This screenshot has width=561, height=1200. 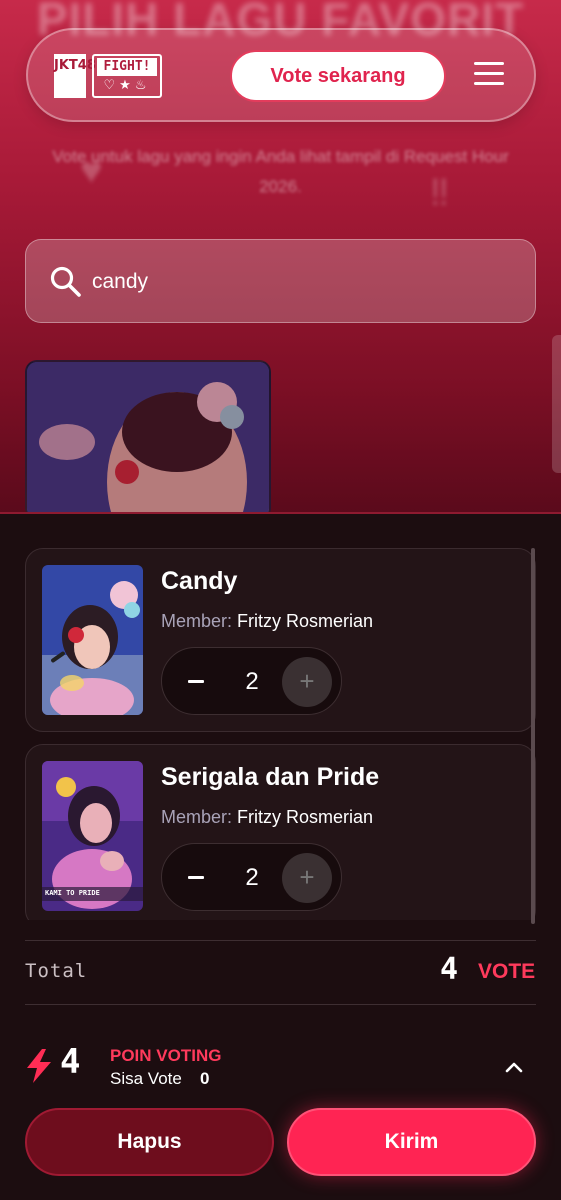 What do you see at coordinates (556, 404) in the screenshot?
I see `side-scroll-handle` at bounding box center [556, 404].